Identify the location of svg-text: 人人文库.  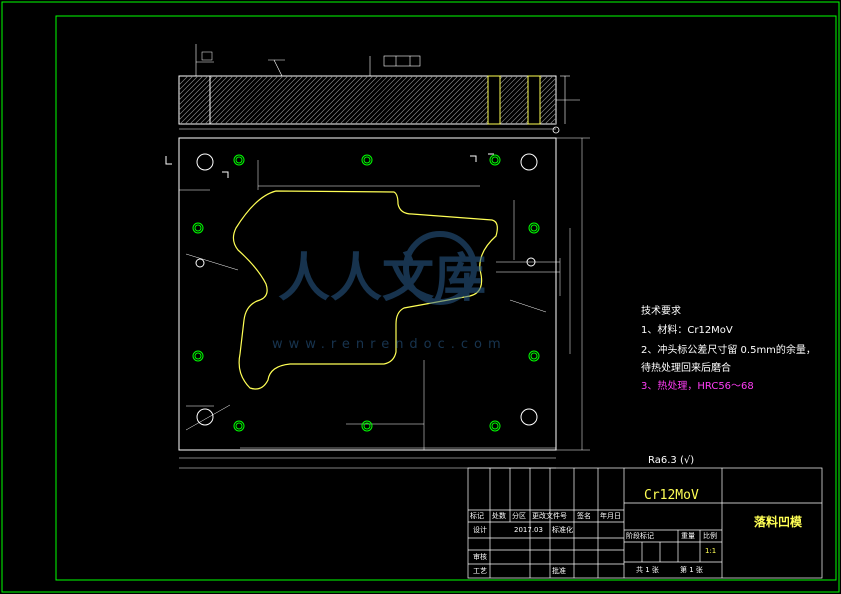
(382, 279).